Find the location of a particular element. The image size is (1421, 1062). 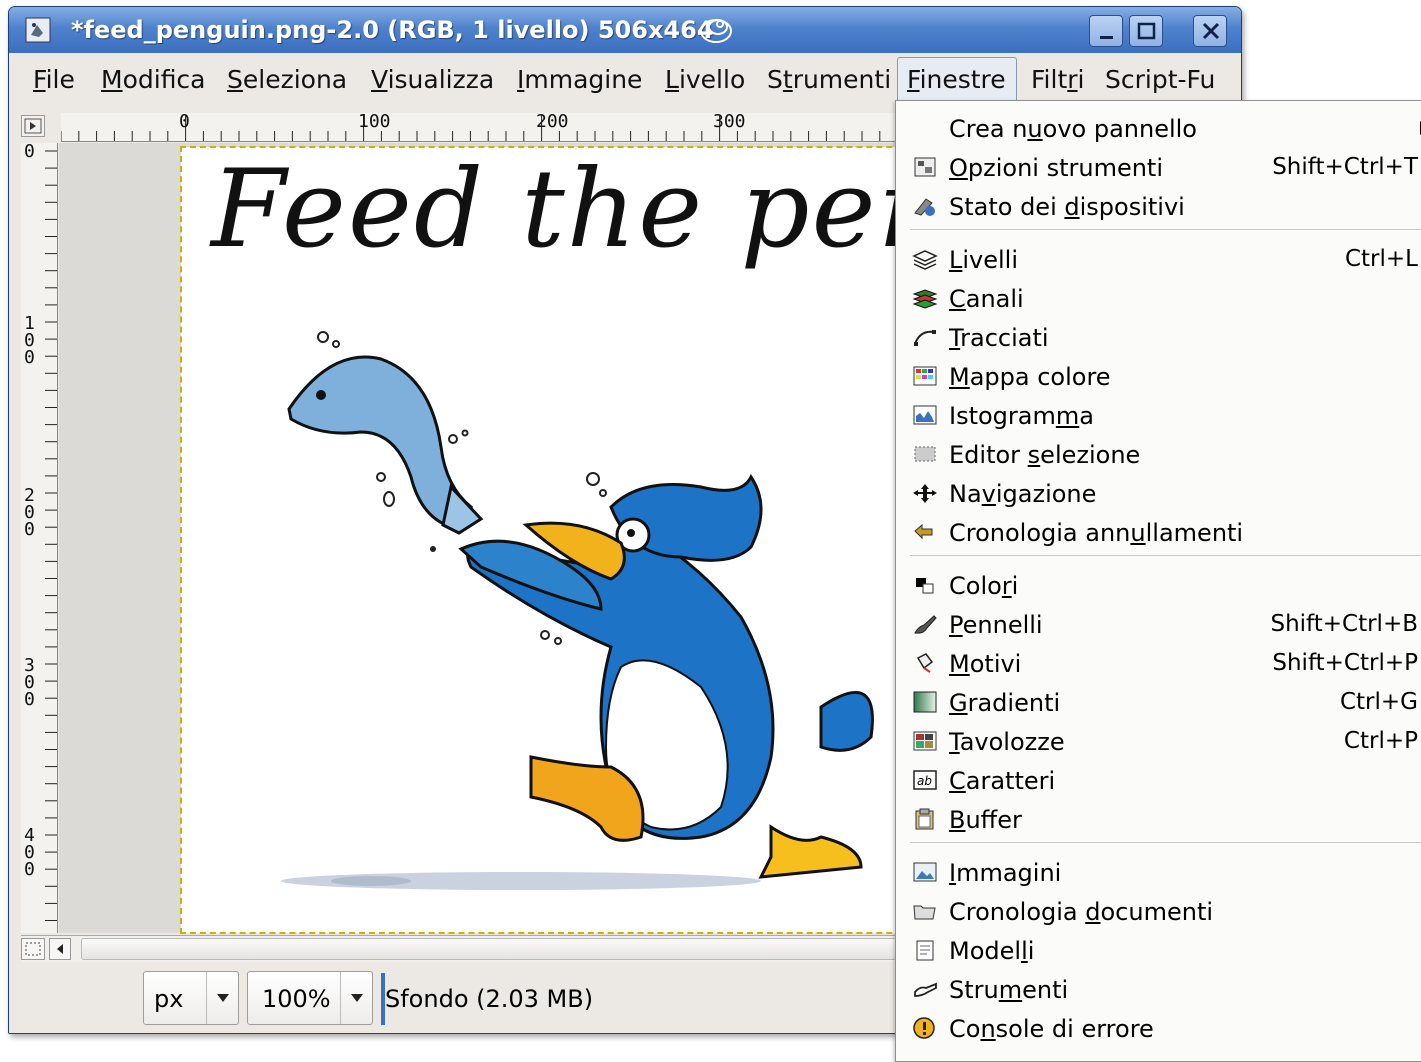

menu-item-label: Tracciati is located at coordinates (999, 338).